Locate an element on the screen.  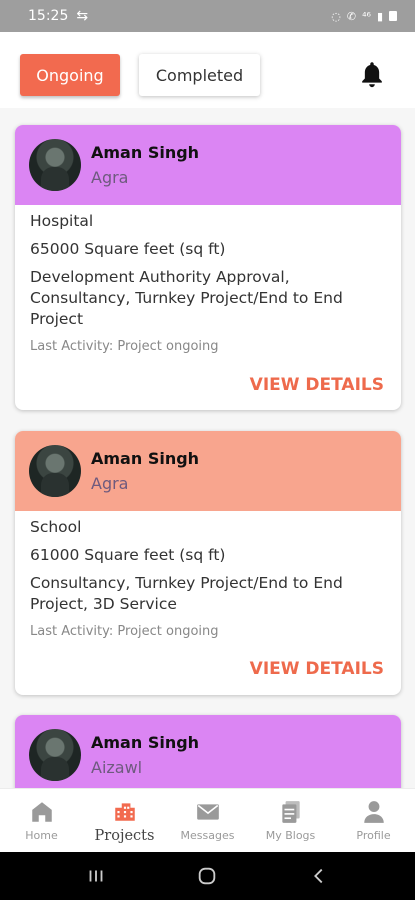
header: Ongoing Completed is located at coordinates (207, 70).